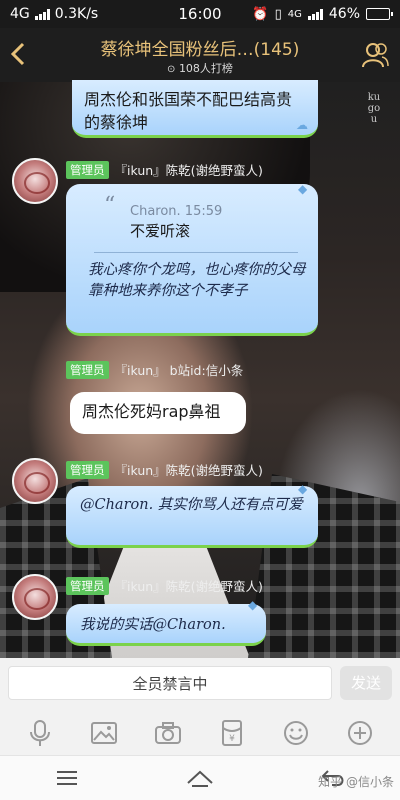  Describe the element at coordinates (366, 683) in the screenshot. I see `send-button: 发送` at that location.